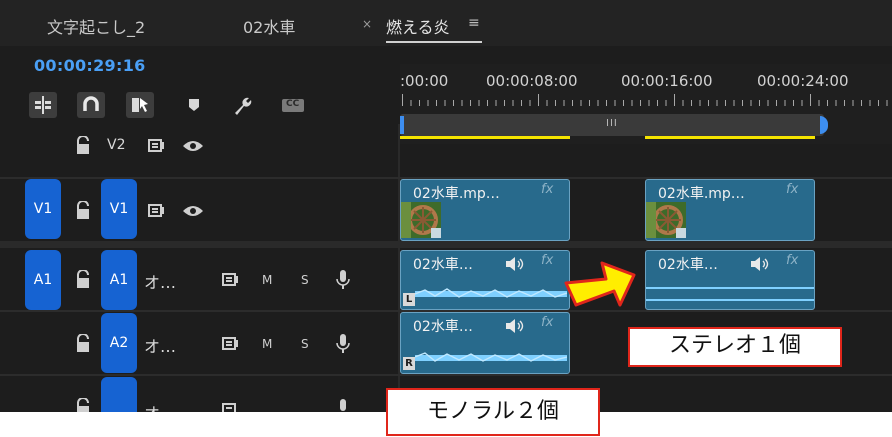 This screenshot has height=437, width=892. I want to click on audio-clip-mono-left: 02水車… fx L, so click(485, 280).